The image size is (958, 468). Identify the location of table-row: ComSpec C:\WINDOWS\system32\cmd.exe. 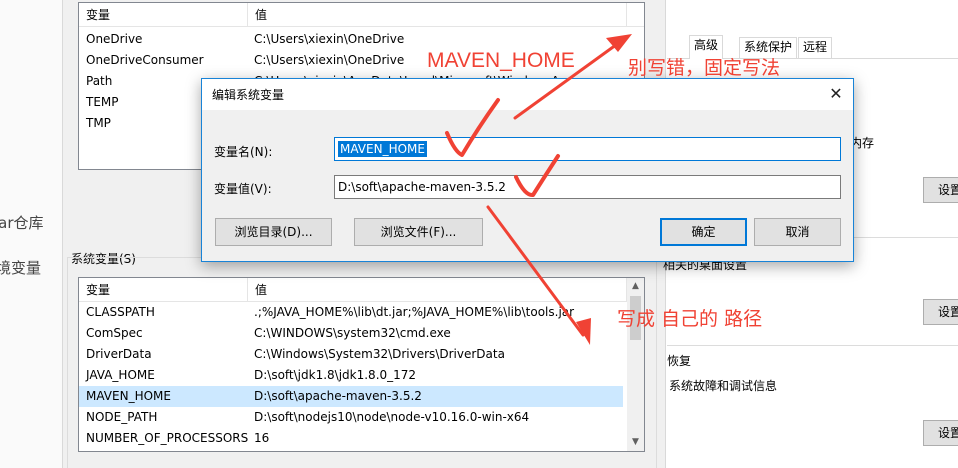
(351, 333).